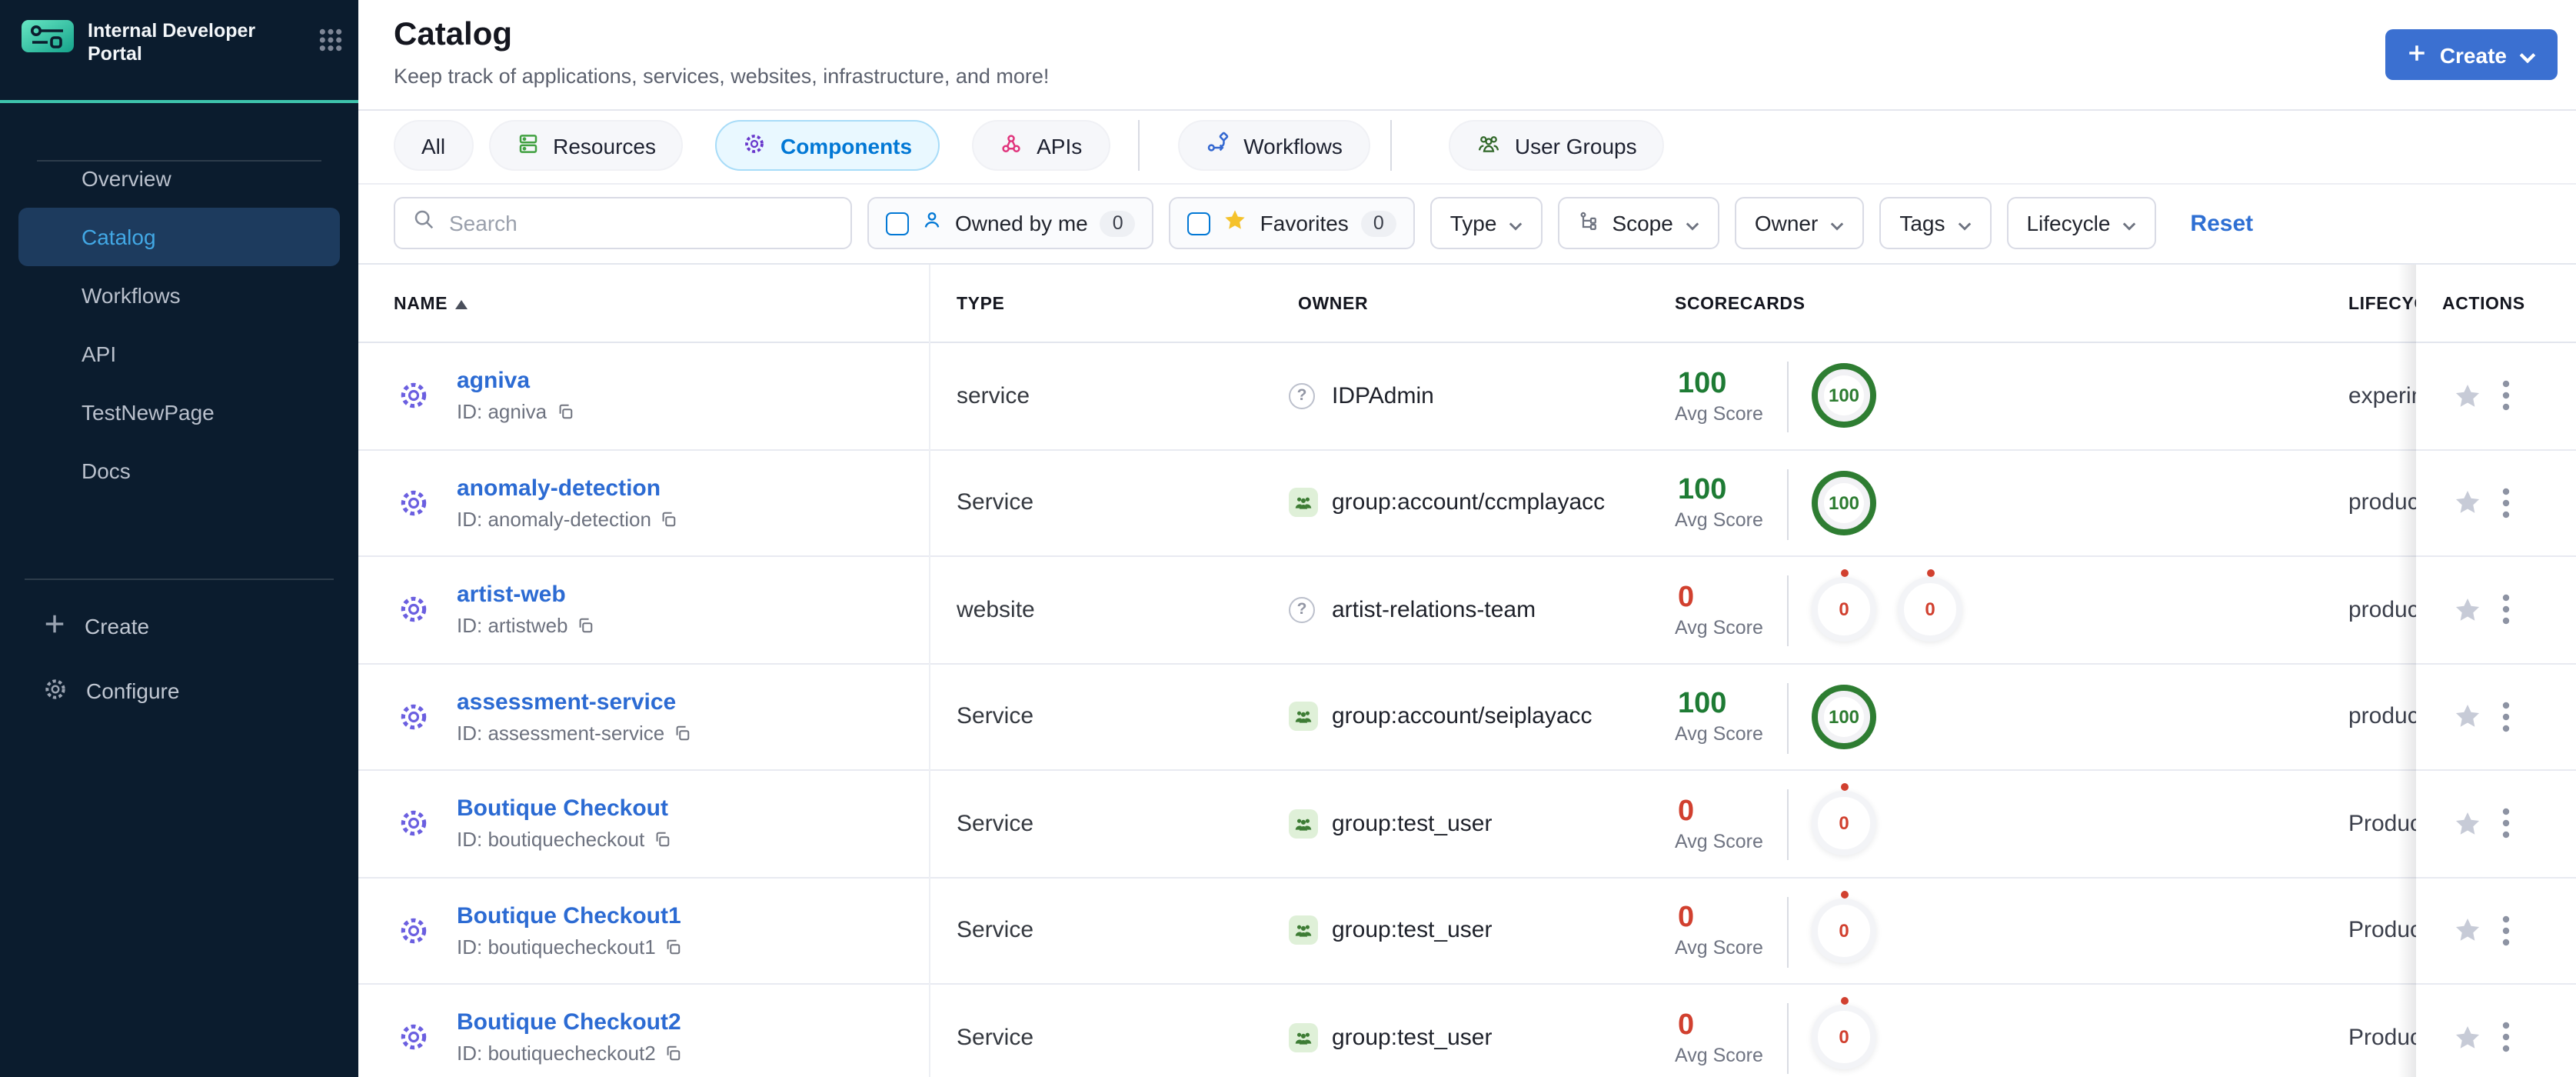  Describe the element at coordinates (981, 304) in the screenshot. I see `column-header-type: TYPE` at that location.